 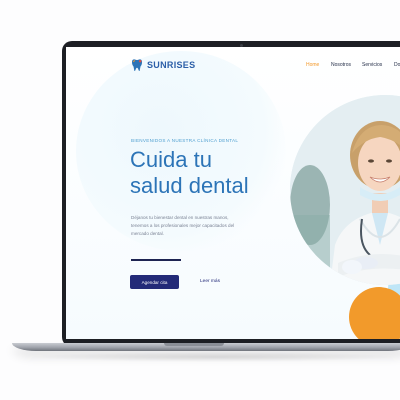 I want to click on decorative-orange-circle, so click(x=374, y=313).